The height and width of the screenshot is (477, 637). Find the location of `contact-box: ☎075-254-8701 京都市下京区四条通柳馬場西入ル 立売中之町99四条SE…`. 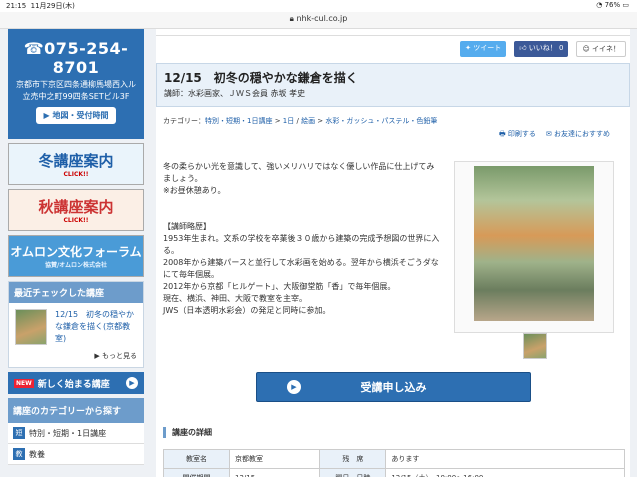

contact-box: ☎075-254-8701 京都市下京区四条通柳馬場西入ル 立売中之町99四条SE… is located at coordinates (76, 84).